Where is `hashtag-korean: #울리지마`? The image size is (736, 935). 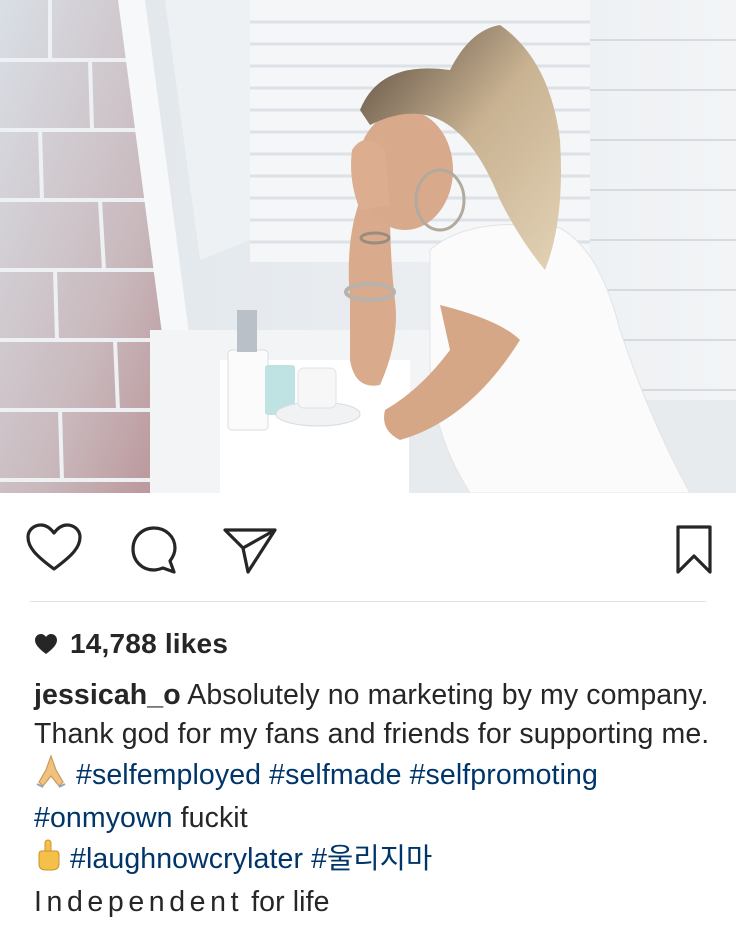
hashtag-korean: #울리지마 is located at coordinates (371, 859).